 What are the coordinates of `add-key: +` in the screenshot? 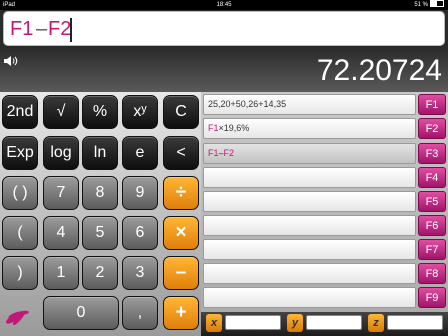 It's located at (181, 313).